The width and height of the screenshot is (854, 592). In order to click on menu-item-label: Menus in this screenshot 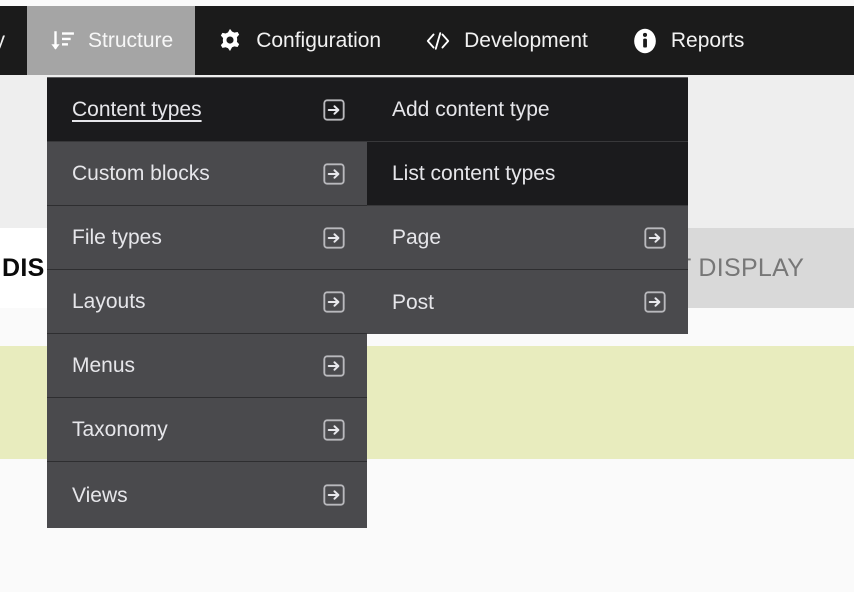, I will do `click(104, 365)`.